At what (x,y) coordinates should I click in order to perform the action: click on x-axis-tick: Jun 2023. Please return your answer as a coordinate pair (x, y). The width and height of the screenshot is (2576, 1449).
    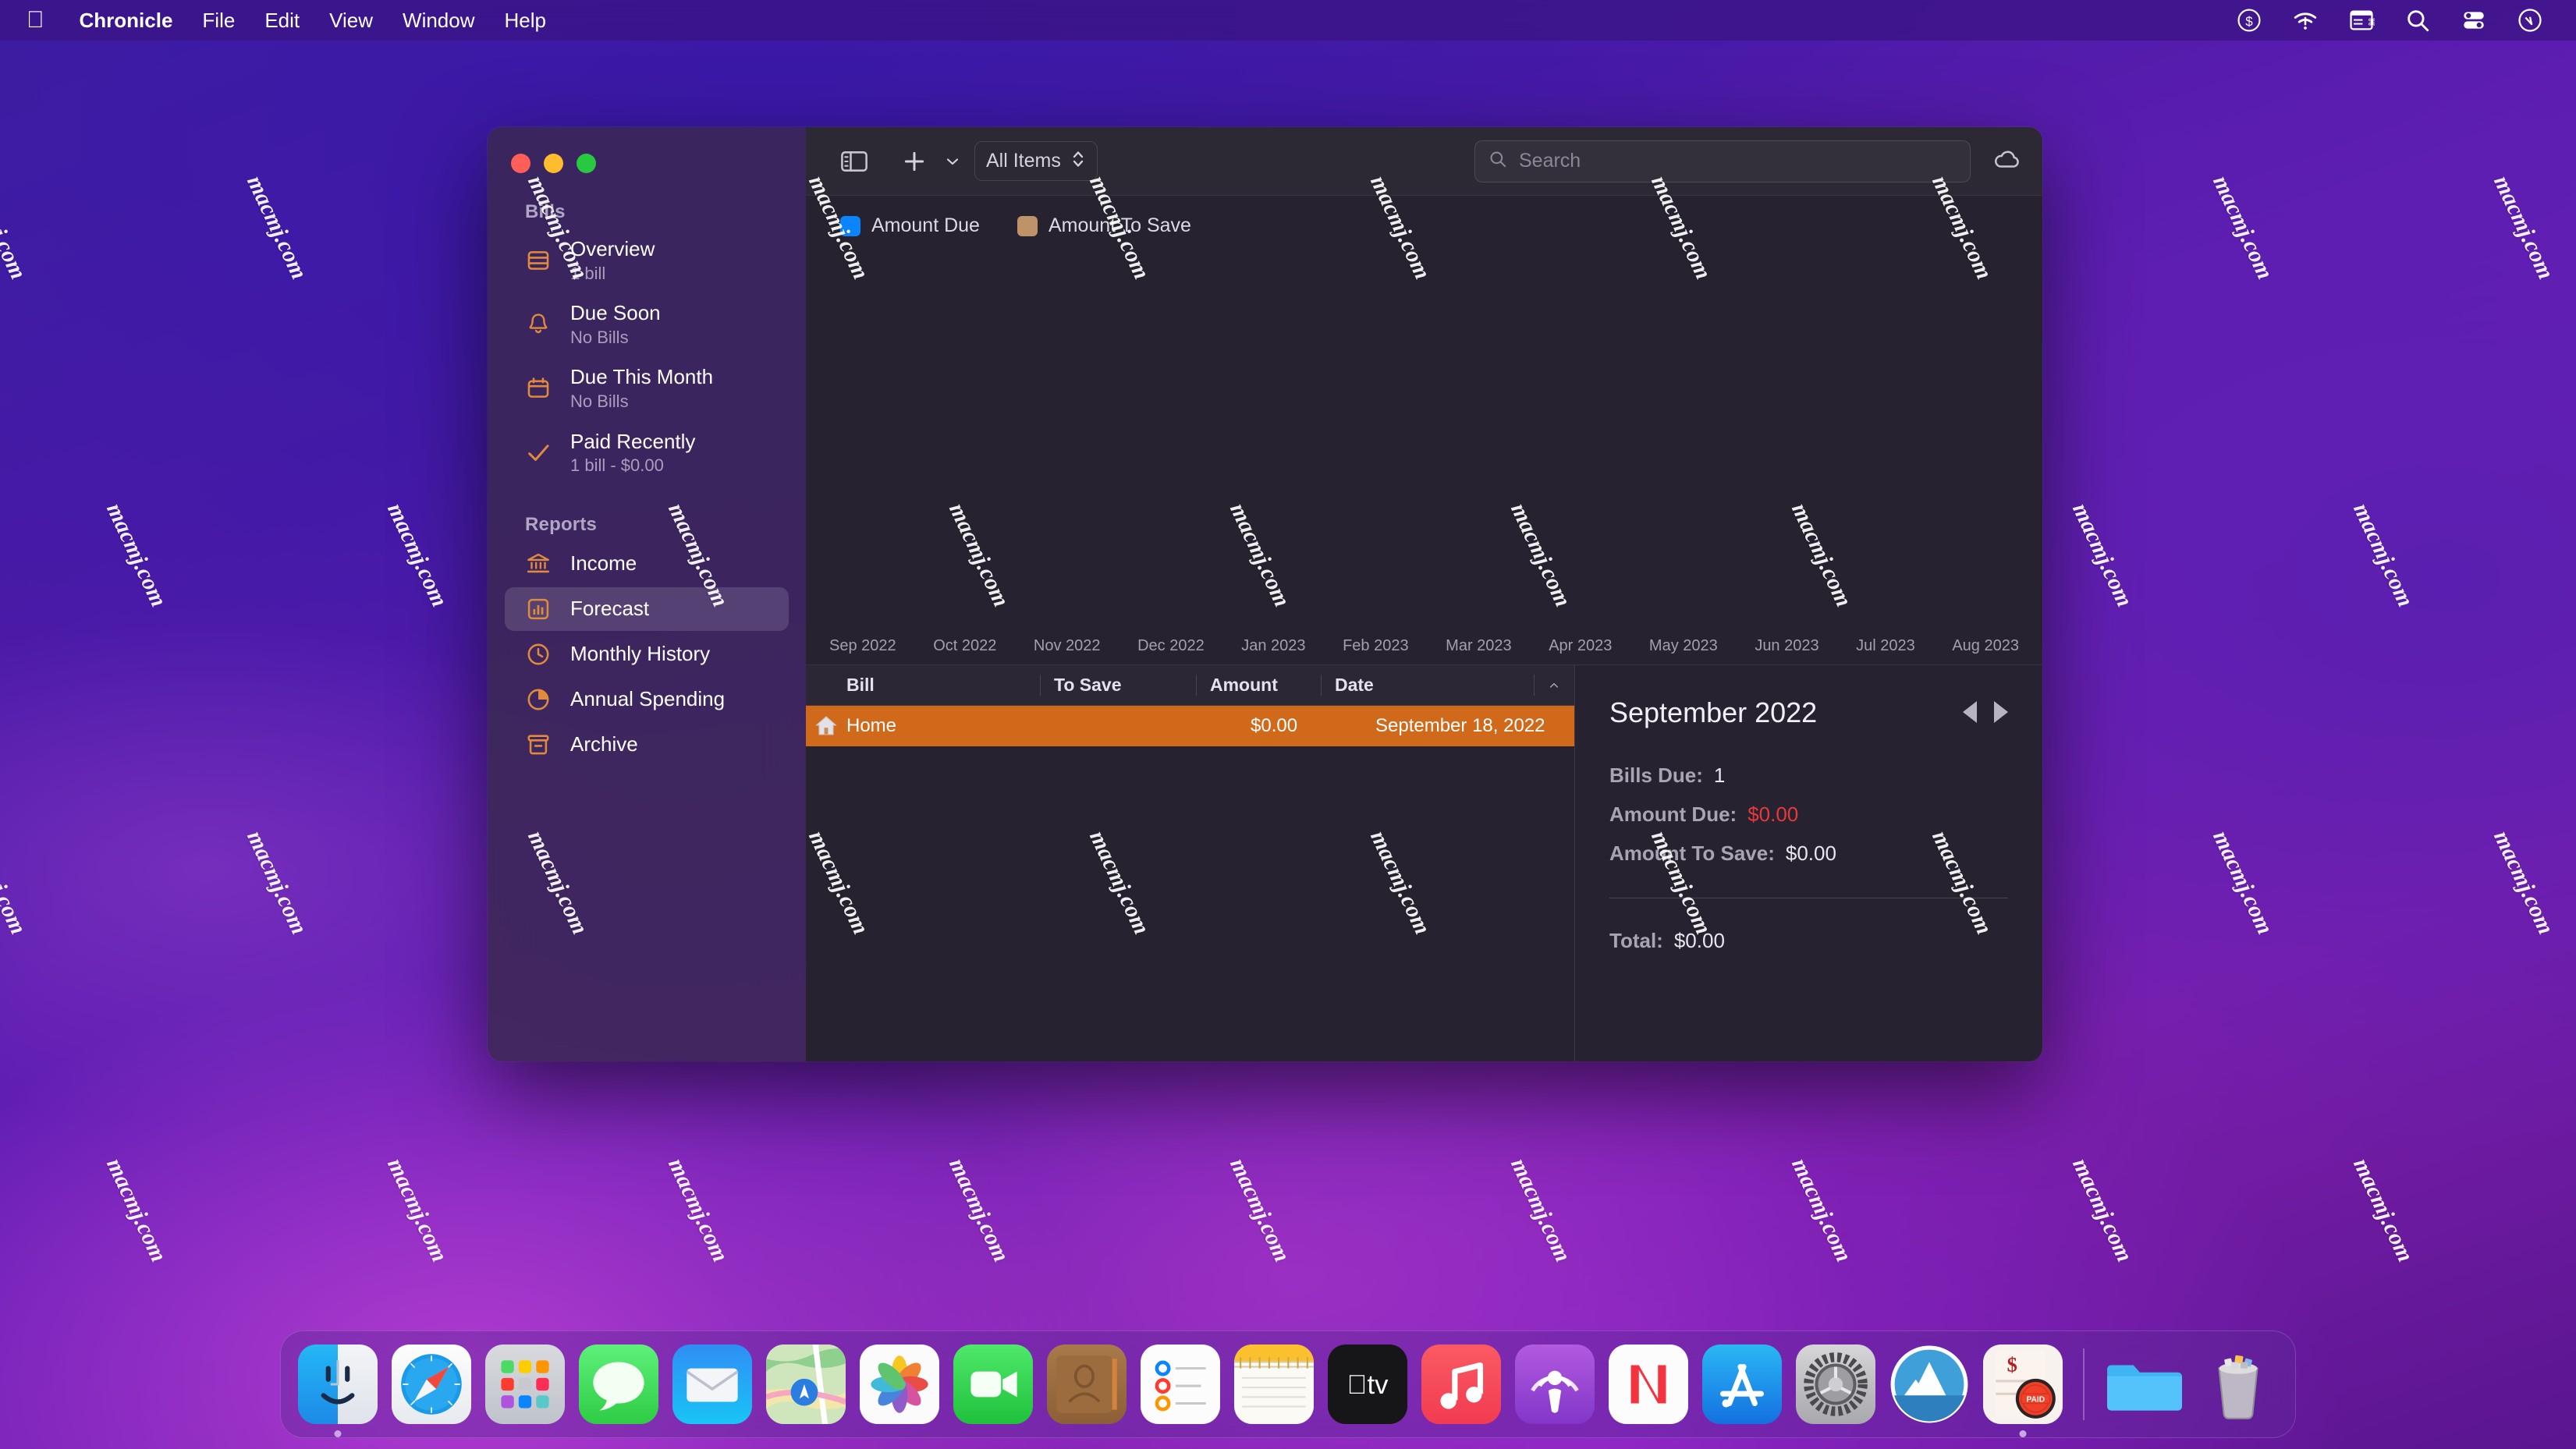
    Looking at the image, I should click on (1787, 645).